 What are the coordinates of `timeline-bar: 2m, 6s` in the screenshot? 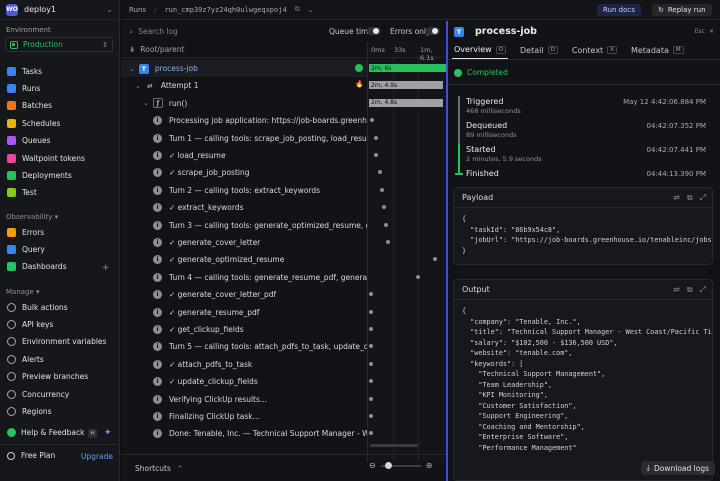 It's located at (407, 68).